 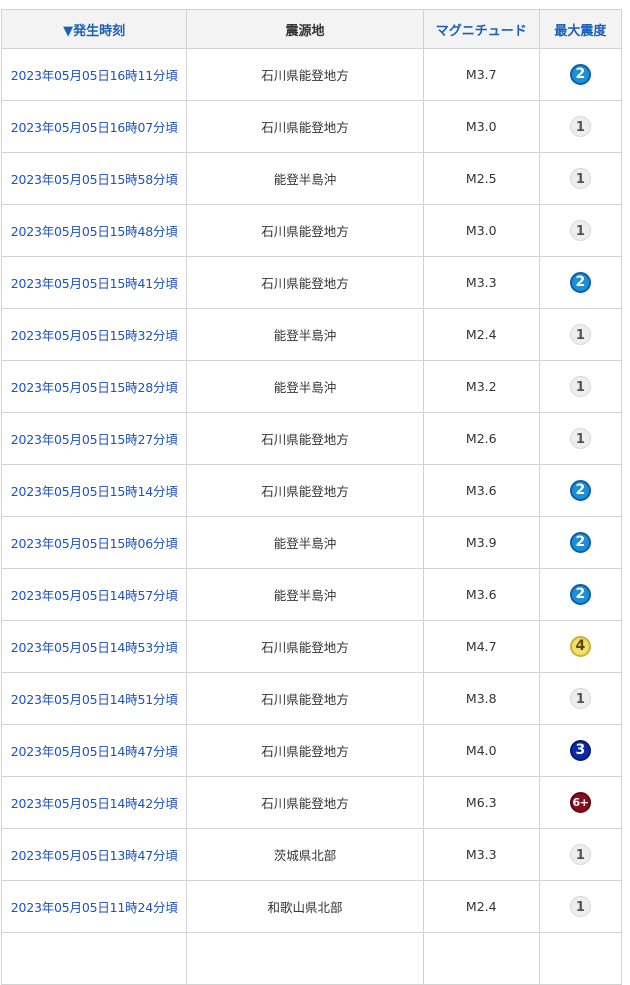 I want to click on header-time-sort: ▼発生時刻, so click(x=94, y=29).